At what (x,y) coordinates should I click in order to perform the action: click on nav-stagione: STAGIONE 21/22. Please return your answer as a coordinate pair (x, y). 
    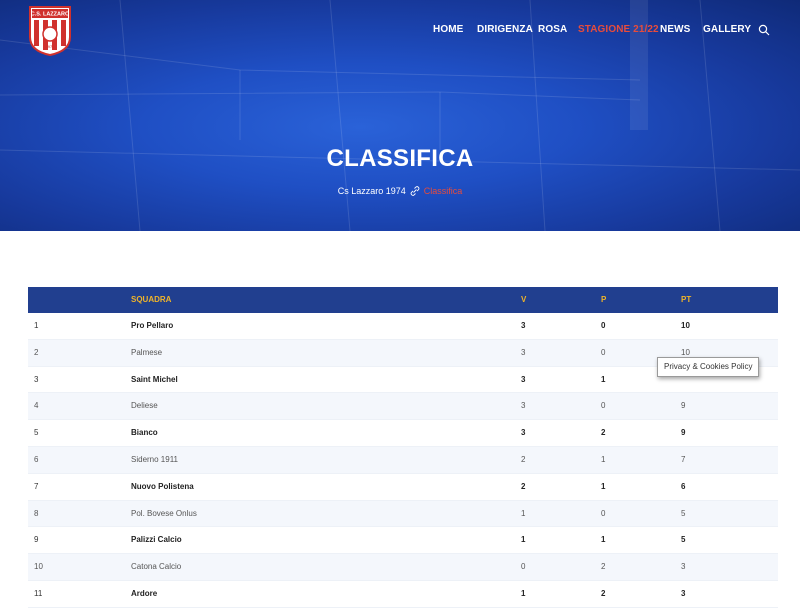
    Looking at the image, I should click on (618, 29).